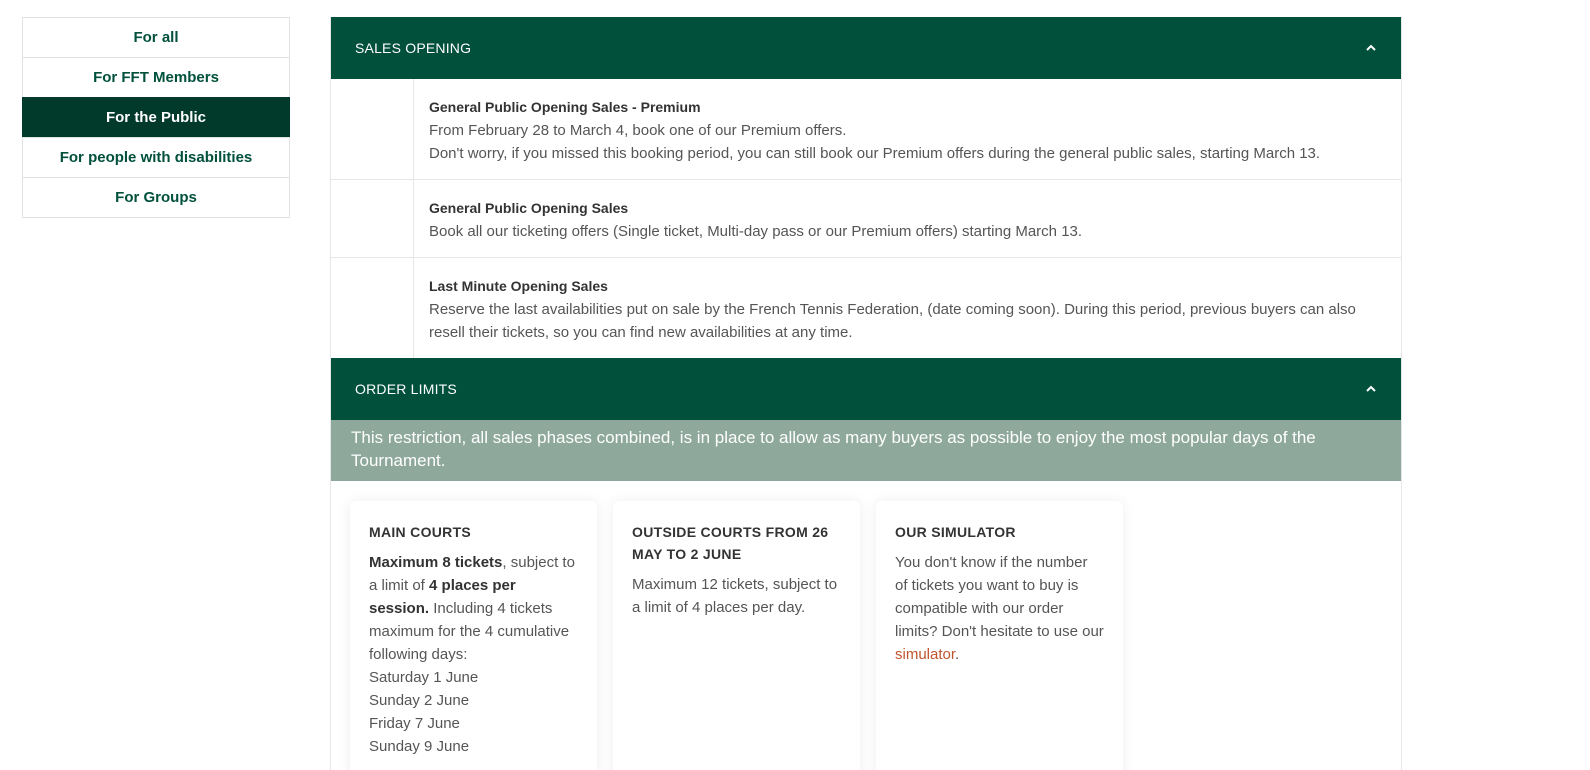 Image resolution: width=1590 pixels, height=770 pixels. I want to click on nav-item-groups: For Groups, so click(156, 197).